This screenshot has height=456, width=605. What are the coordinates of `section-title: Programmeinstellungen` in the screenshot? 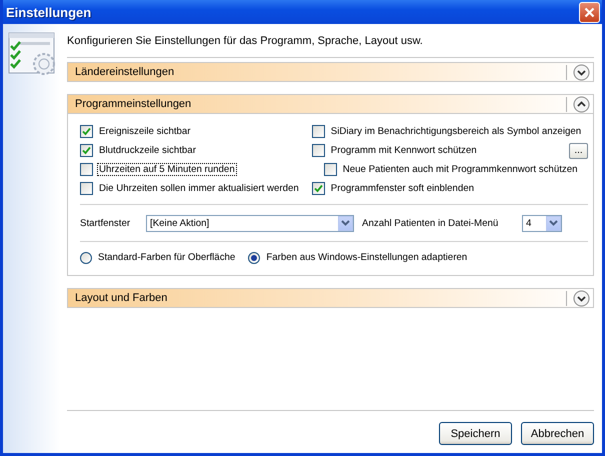 It's located at (133, 104).